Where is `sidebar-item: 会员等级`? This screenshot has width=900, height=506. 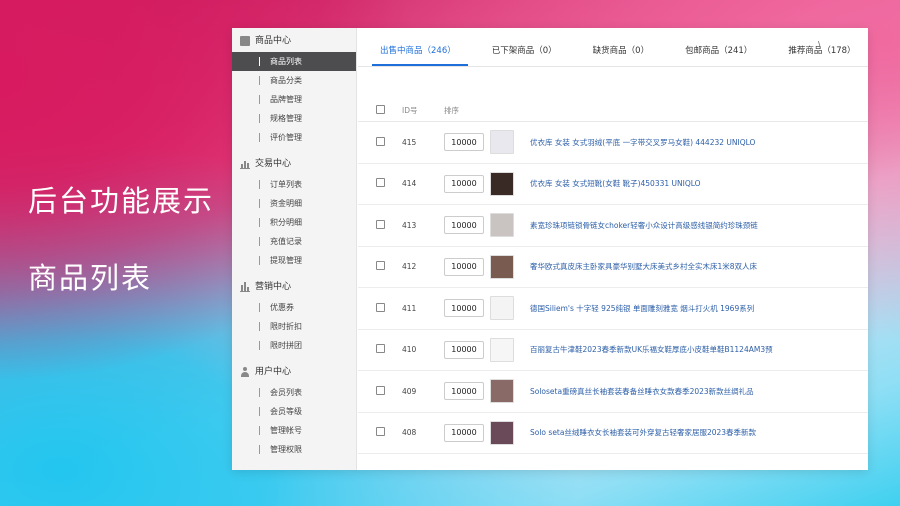 sidebar-item: 会员等级 is located at coordinates (294, 411).